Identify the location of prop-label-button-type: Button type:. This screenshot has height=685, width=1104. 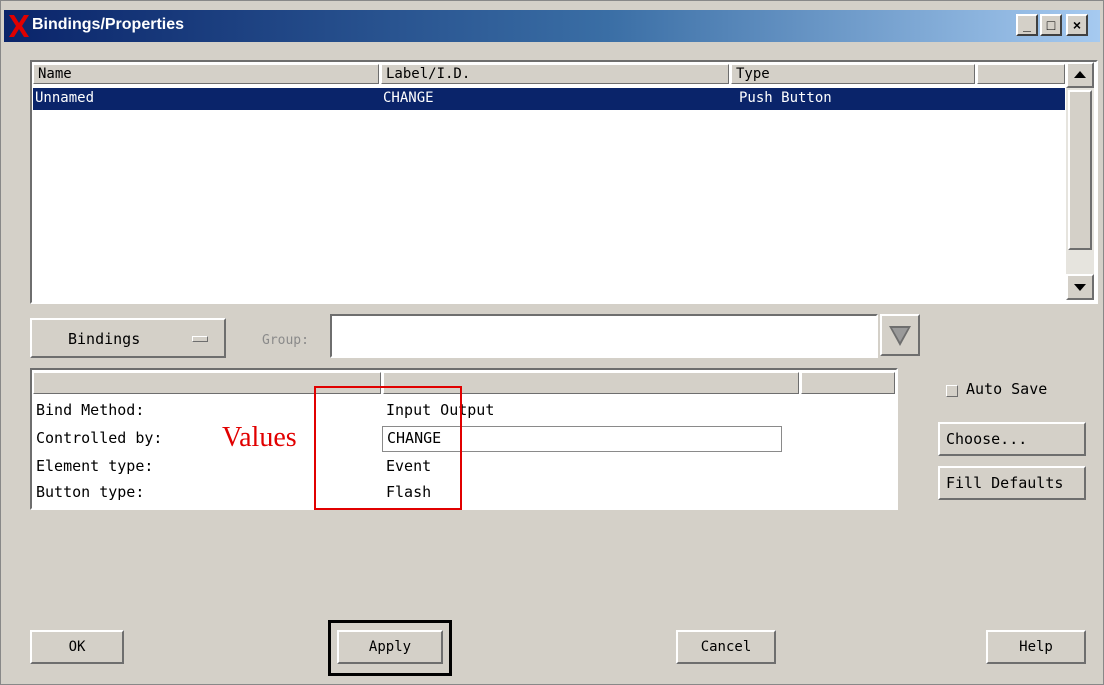
(90, 492).